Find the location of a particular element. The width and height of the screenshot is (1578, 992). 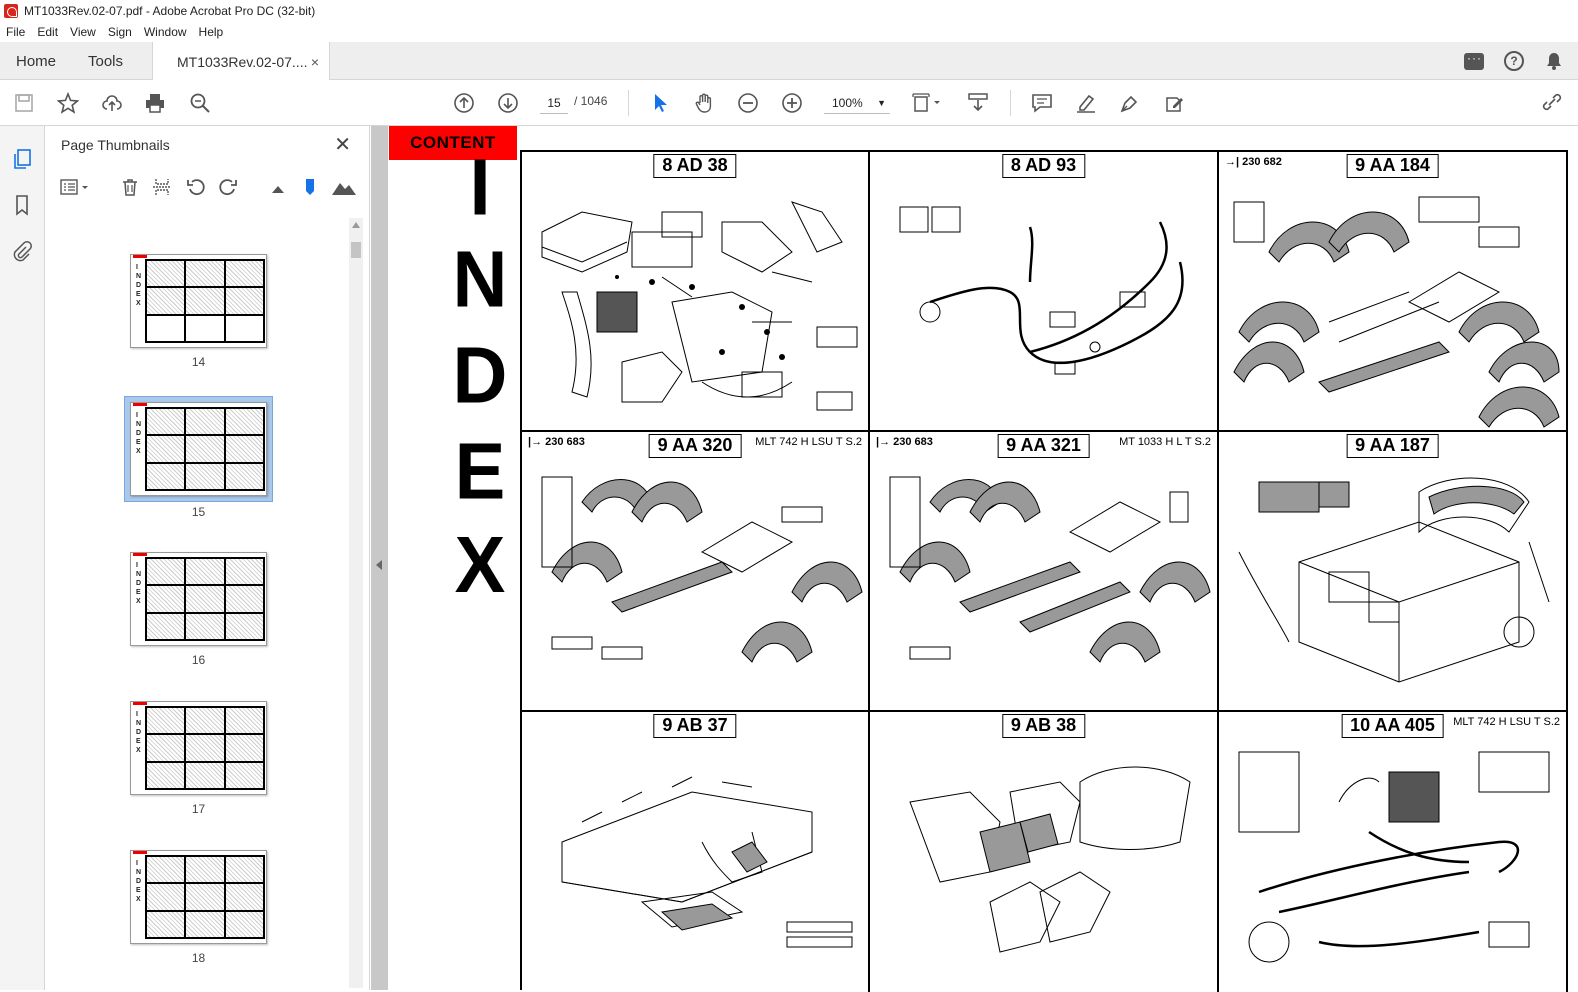

attachments-paperclip-icon is located at coordinates (22, 251).